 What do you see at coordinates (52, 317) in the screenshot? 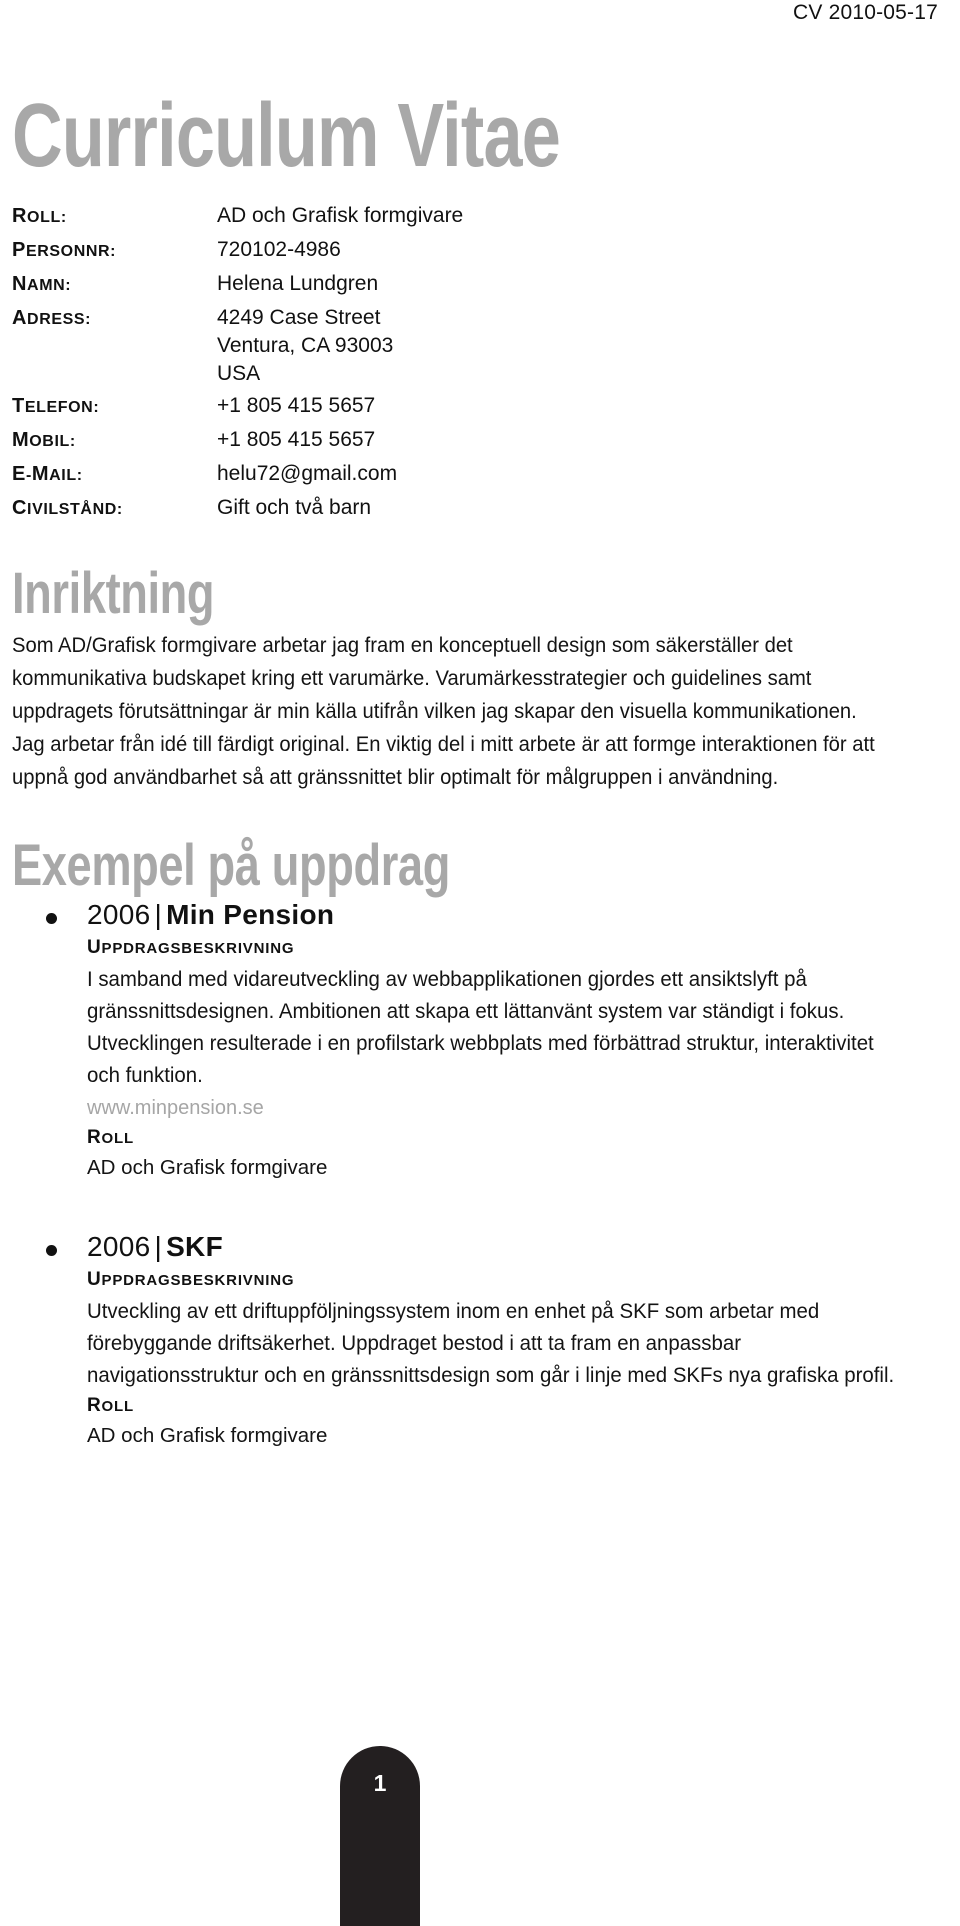
I see `detail-label-adress: ADRESS:` at bounding box center [52, 317].